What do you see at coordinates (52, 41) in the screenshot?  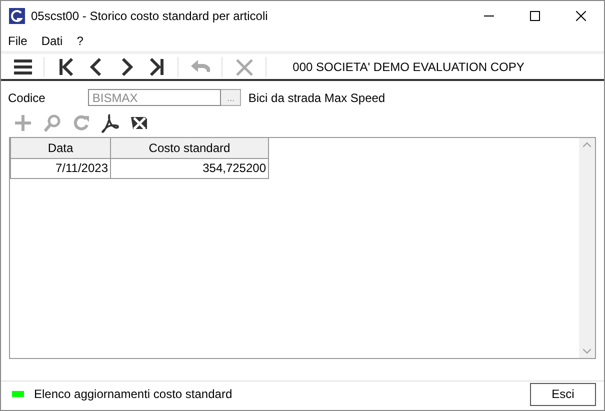 I see `menu-item: Dati` at bounding box center [52, 41].